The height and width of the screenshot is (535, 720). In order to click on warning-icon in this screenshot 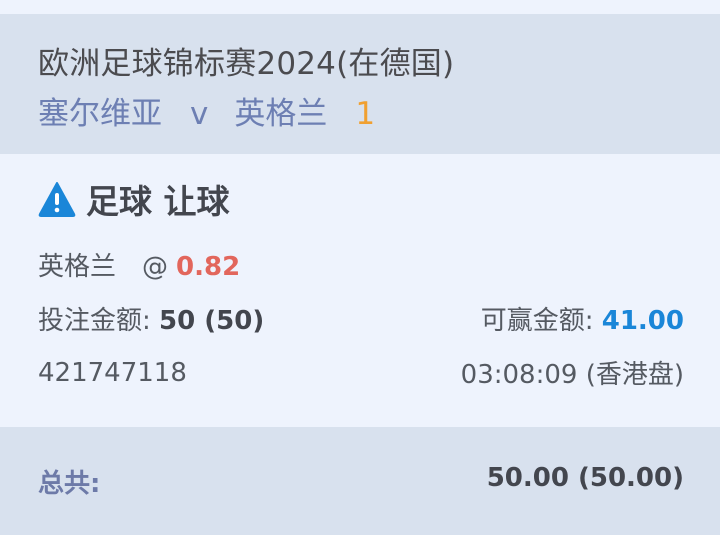, I will do `click(57, 199)`.